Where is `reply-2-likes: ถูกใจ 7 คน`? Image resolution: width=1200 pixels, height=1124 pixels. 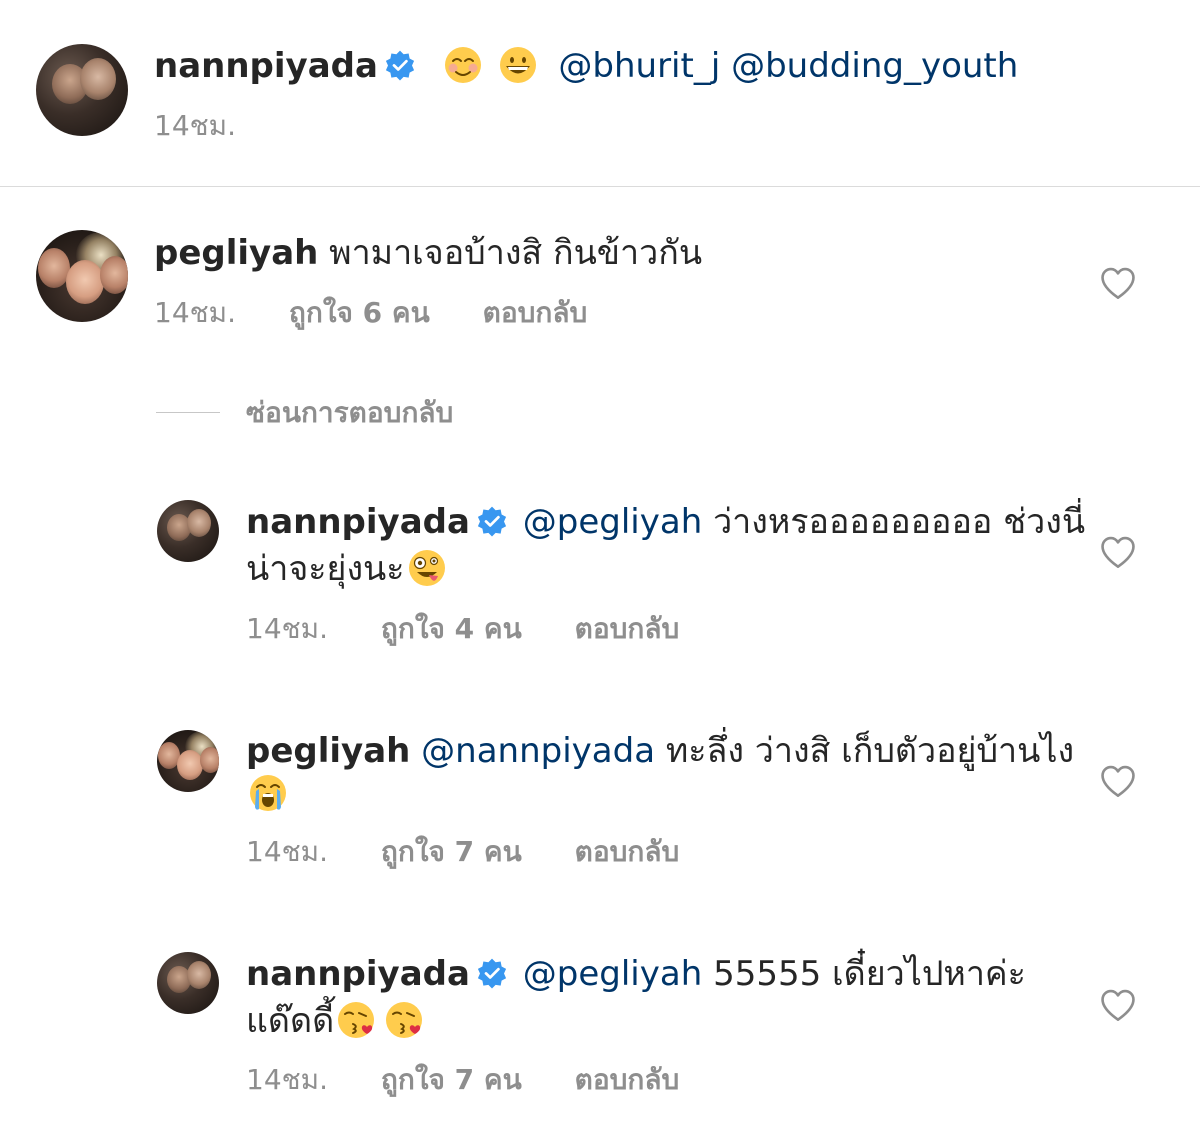
reply-2-likes: ถูกใจ 7 คน is located at coordinates (451, 852).